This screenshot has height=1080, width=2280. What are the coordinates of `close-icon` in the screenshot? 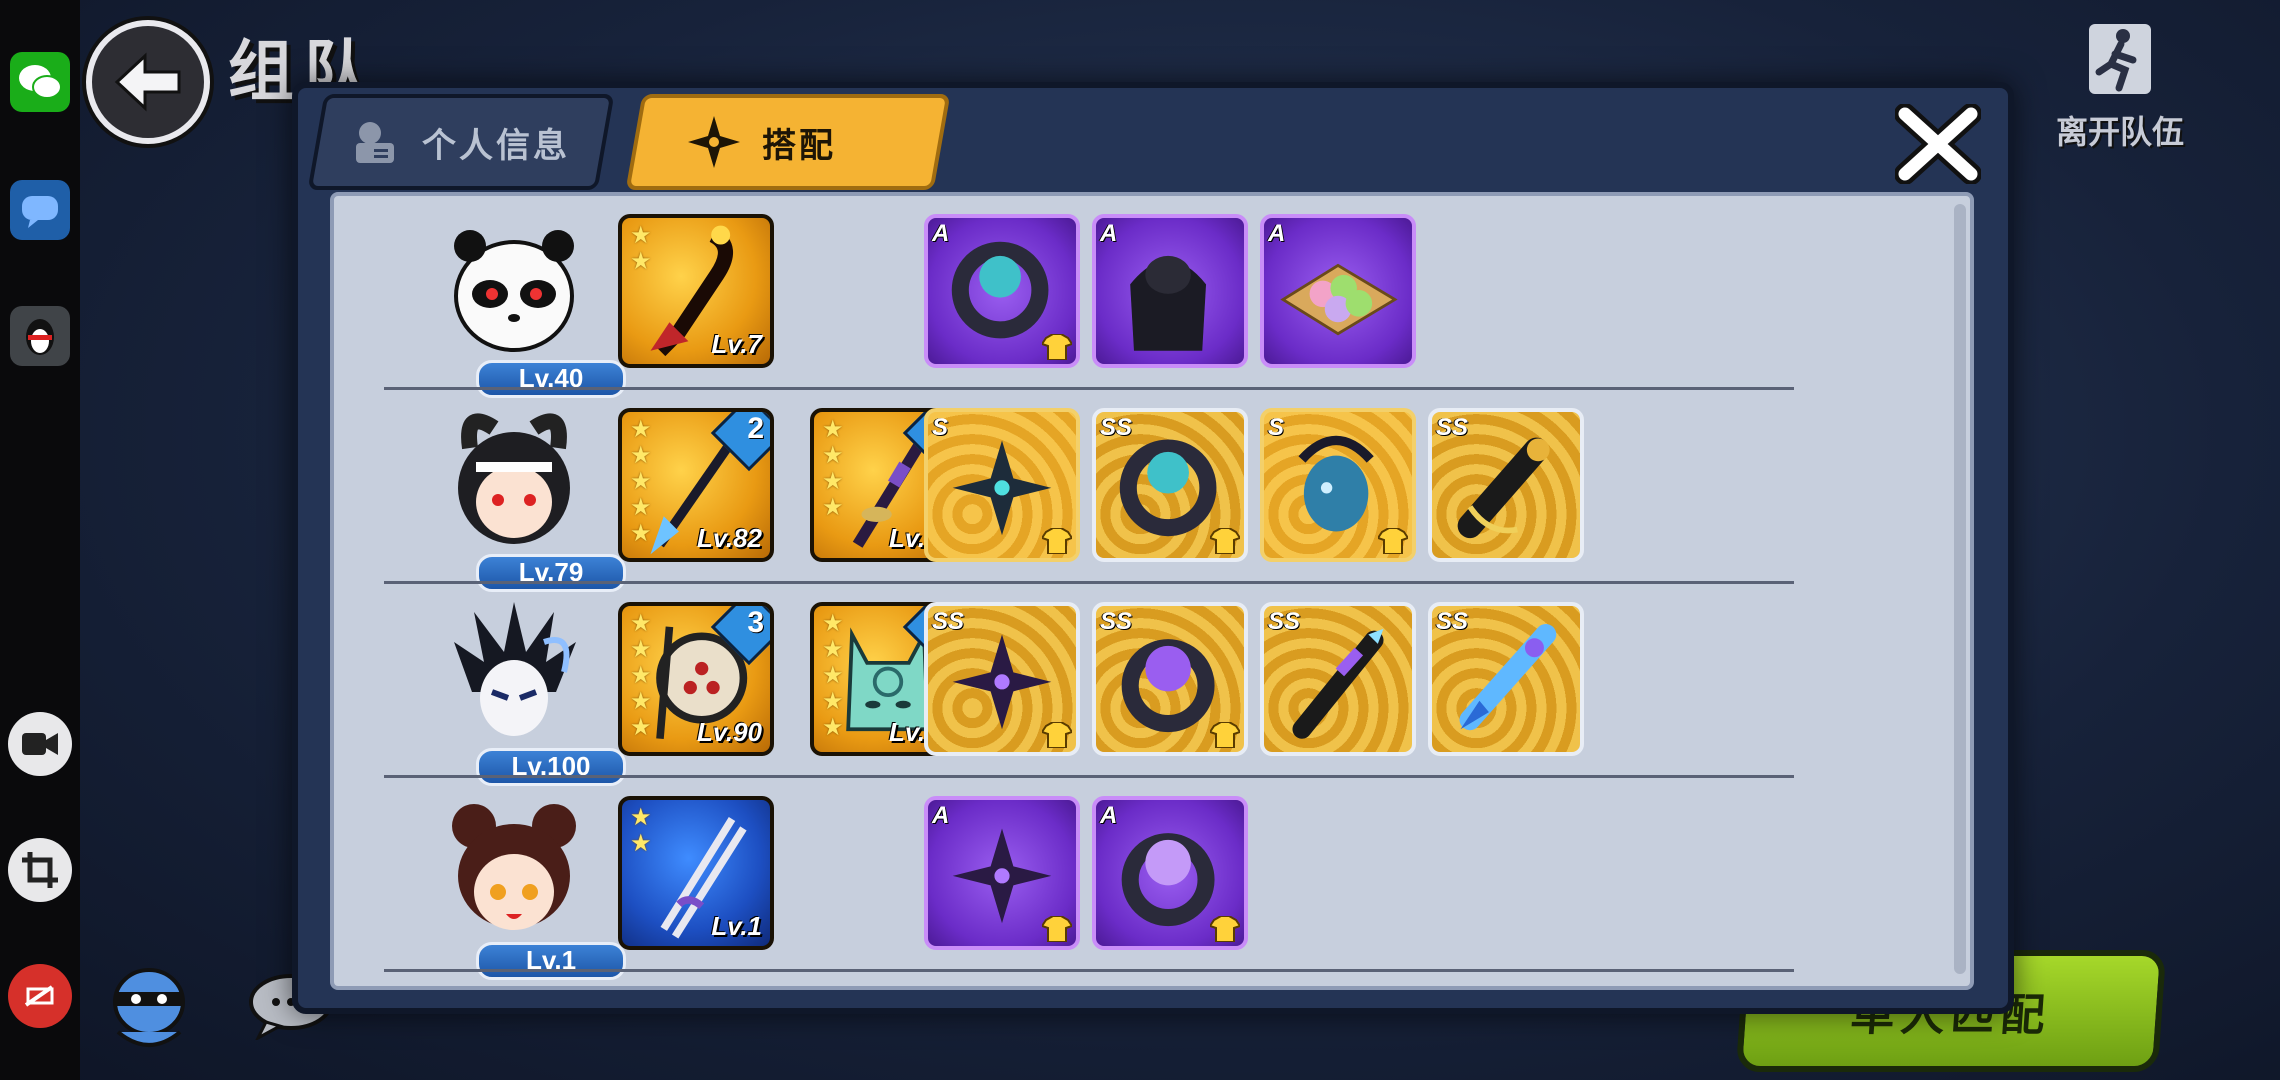 It's located at (1938, 144).